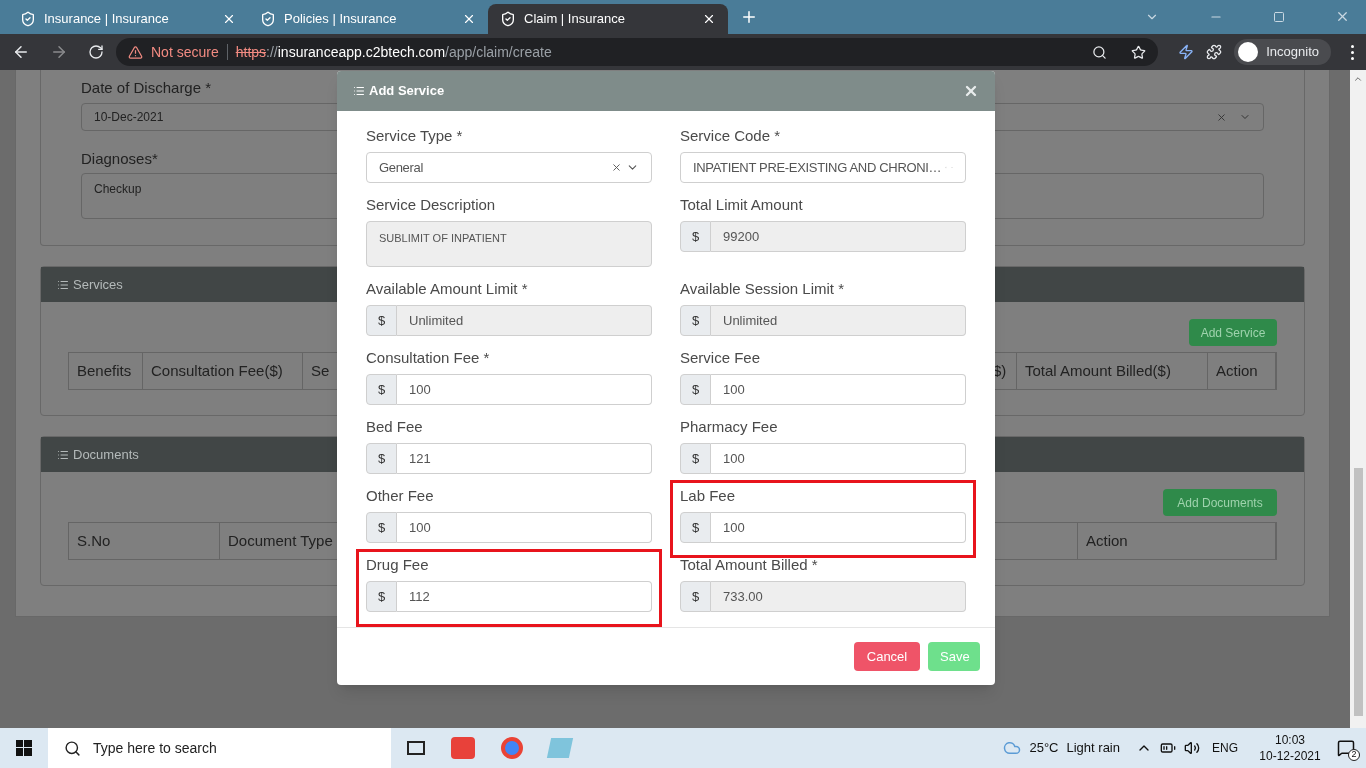 The height and width of the screenshot is (768, 1366). What do you see at coordinates (731, 136) in the screenshot?
I see `field-label: Service Code *` at bounding box center [731, 136].